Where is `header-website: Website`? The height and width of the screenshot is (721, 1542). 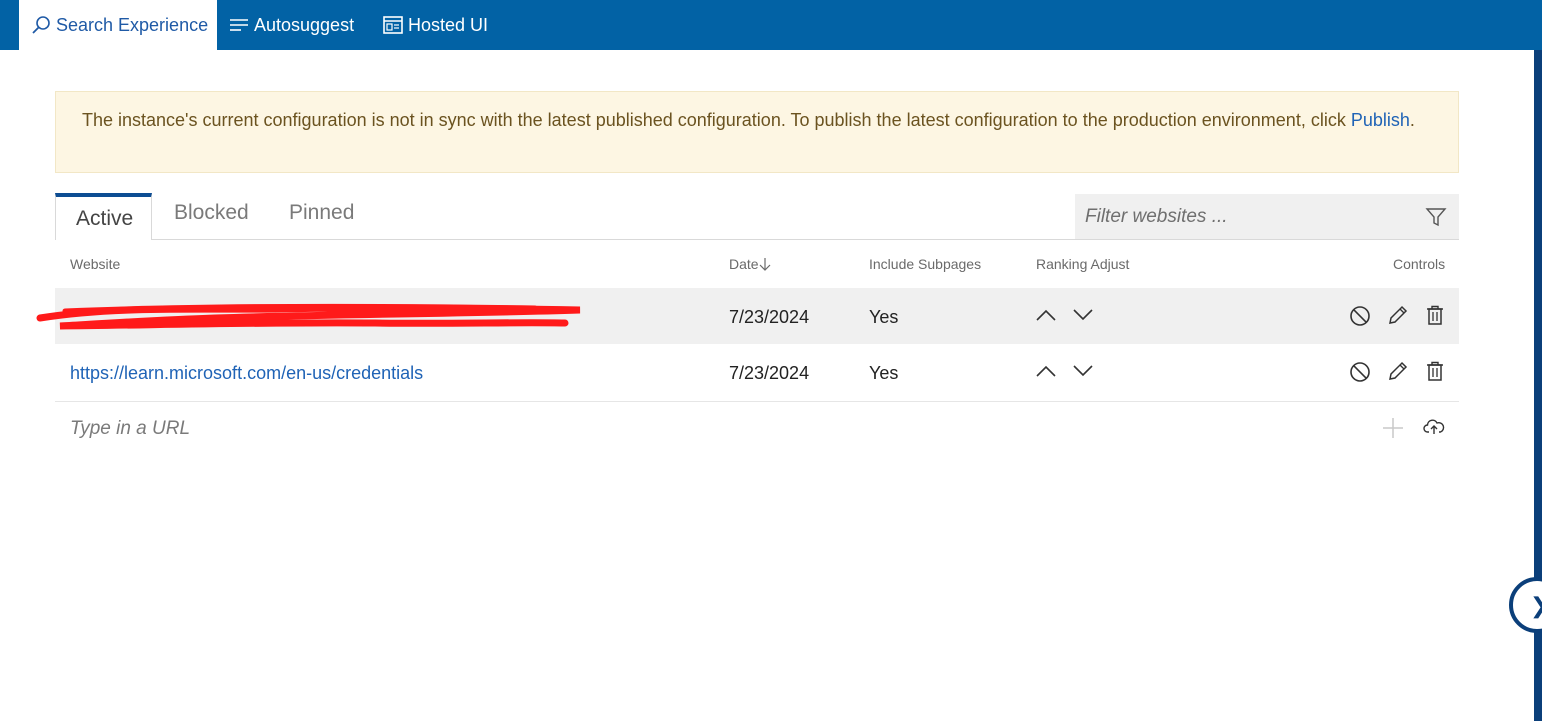 header-website: Website is located at coordinates (95, 264).